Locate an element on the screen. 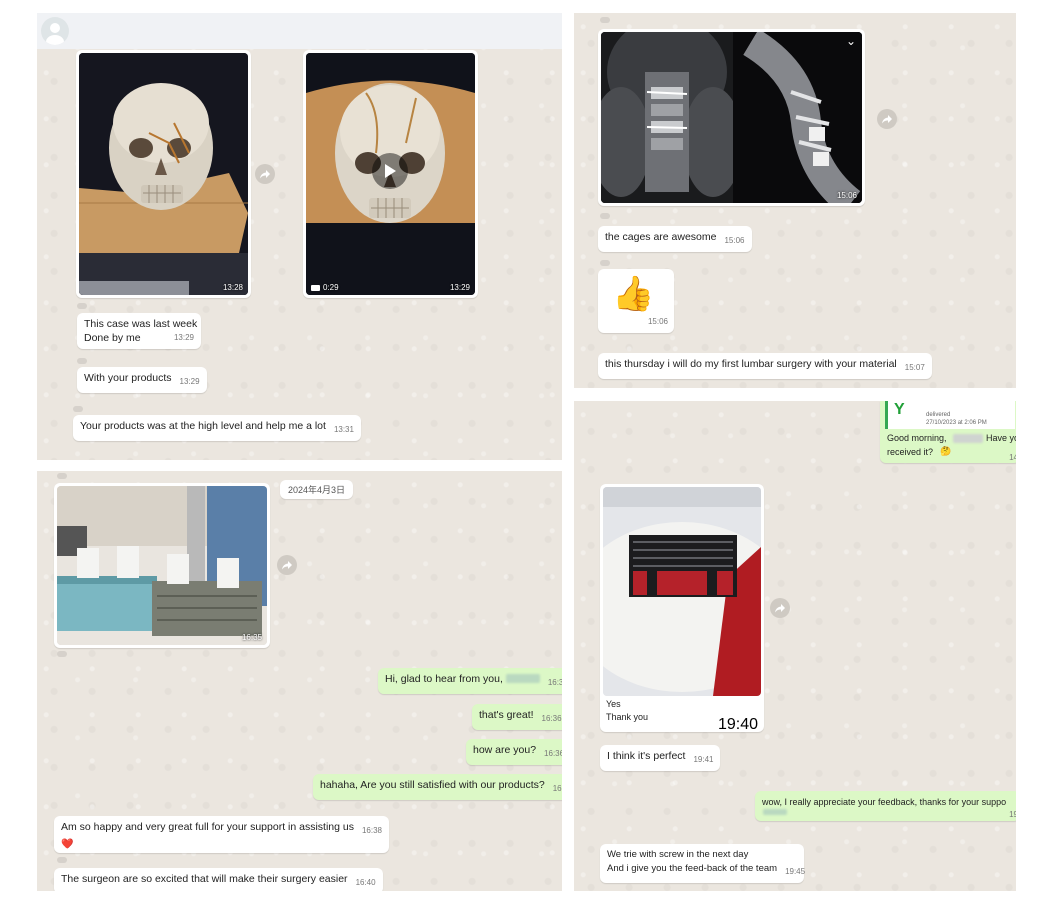 This screenshot has height=924, width=1060. incoming-message: I think it's perfect 19:41 is located at coordinates (660, 758).